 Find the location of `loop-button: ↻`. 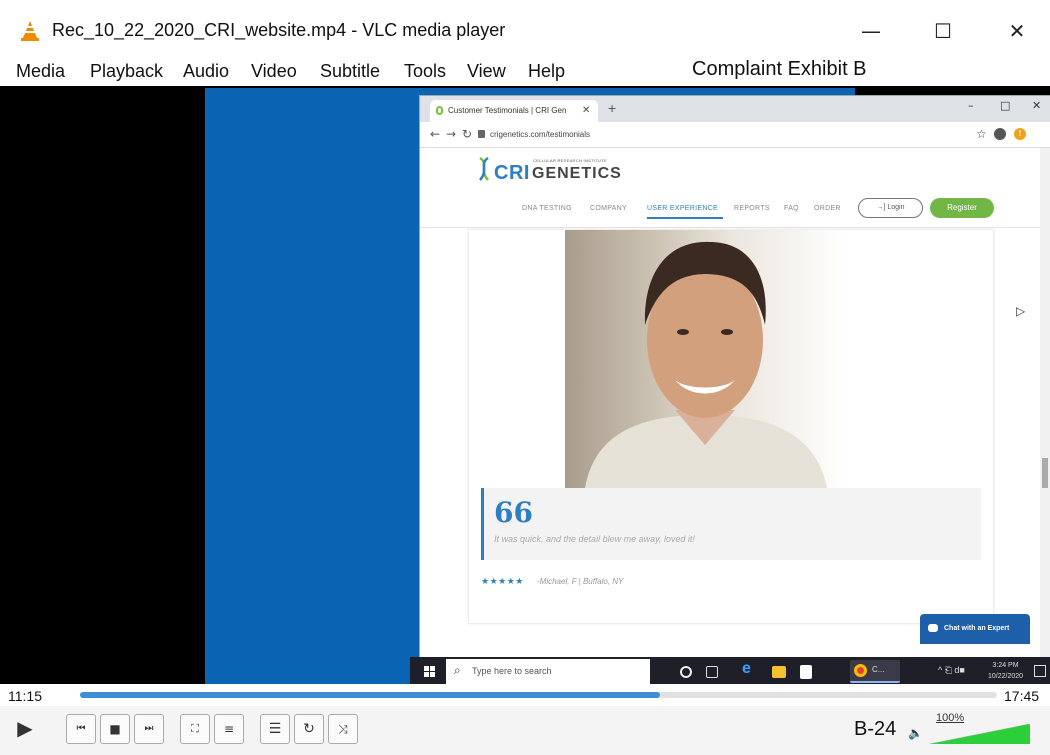

loop-button: ↻ is located at coordinates (309, 729).